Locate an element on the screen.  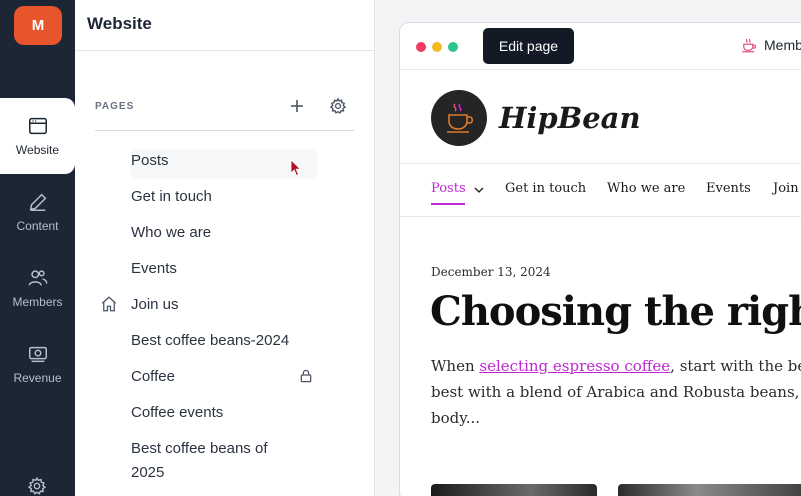
browser-toolbar-rule is located at coordinates (600, 69).